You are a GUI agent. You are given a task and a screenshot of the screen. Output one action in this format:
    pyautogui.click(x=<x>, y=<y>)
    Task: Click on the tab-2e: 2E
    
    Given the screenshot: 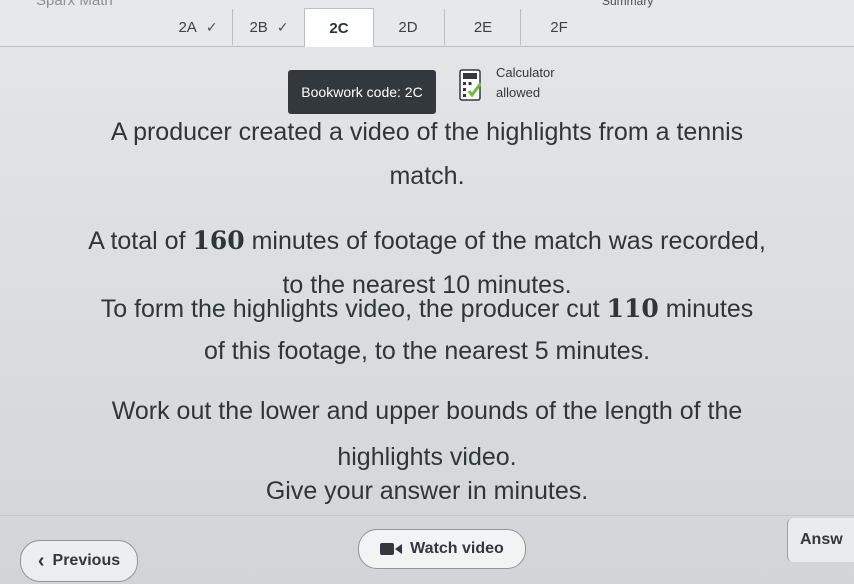 What is the action you would take?
    pyautogui.click(x=482, y=27)
    